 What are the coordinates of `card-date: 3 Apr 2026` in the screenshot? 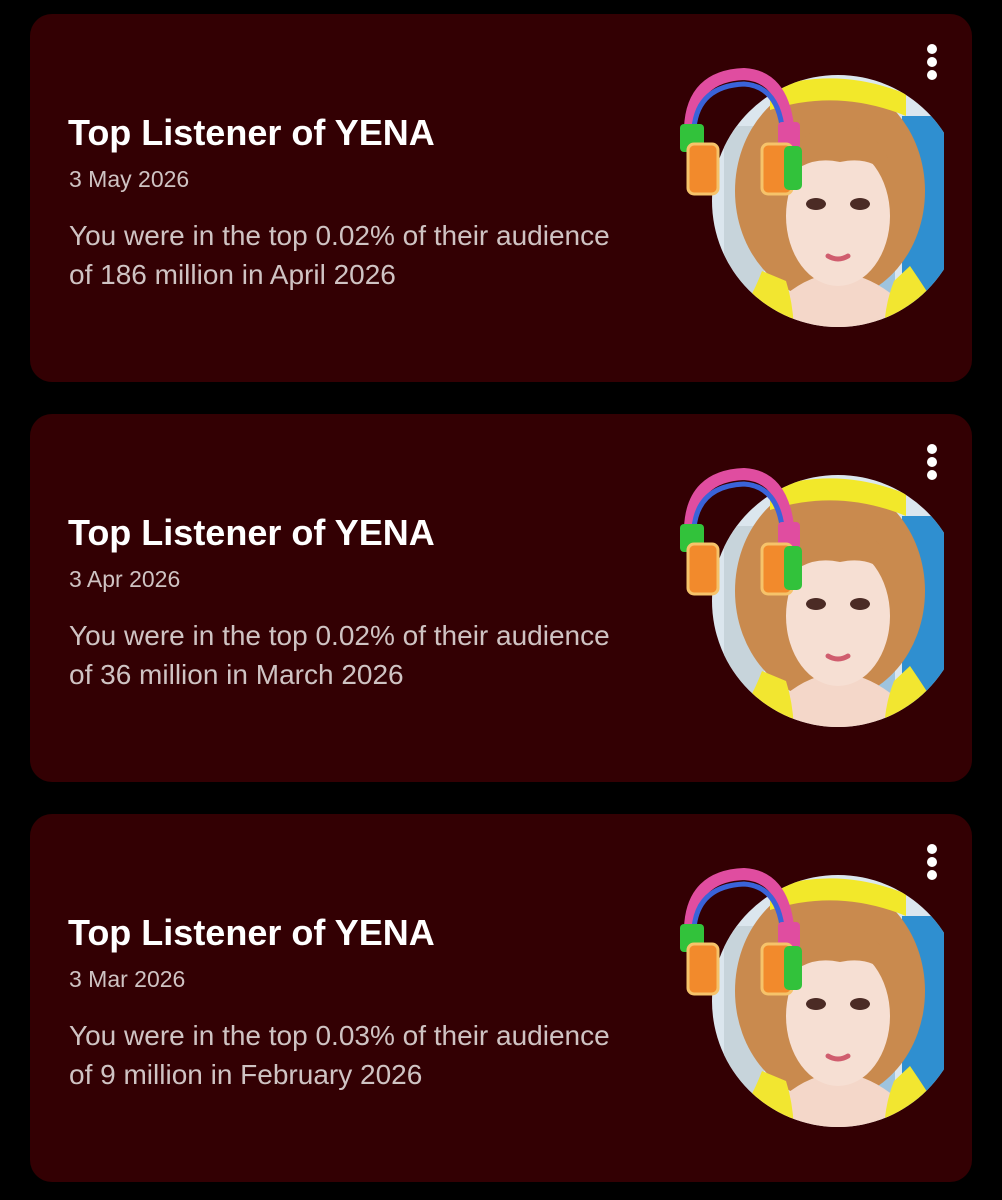 It's located at (125, 579).